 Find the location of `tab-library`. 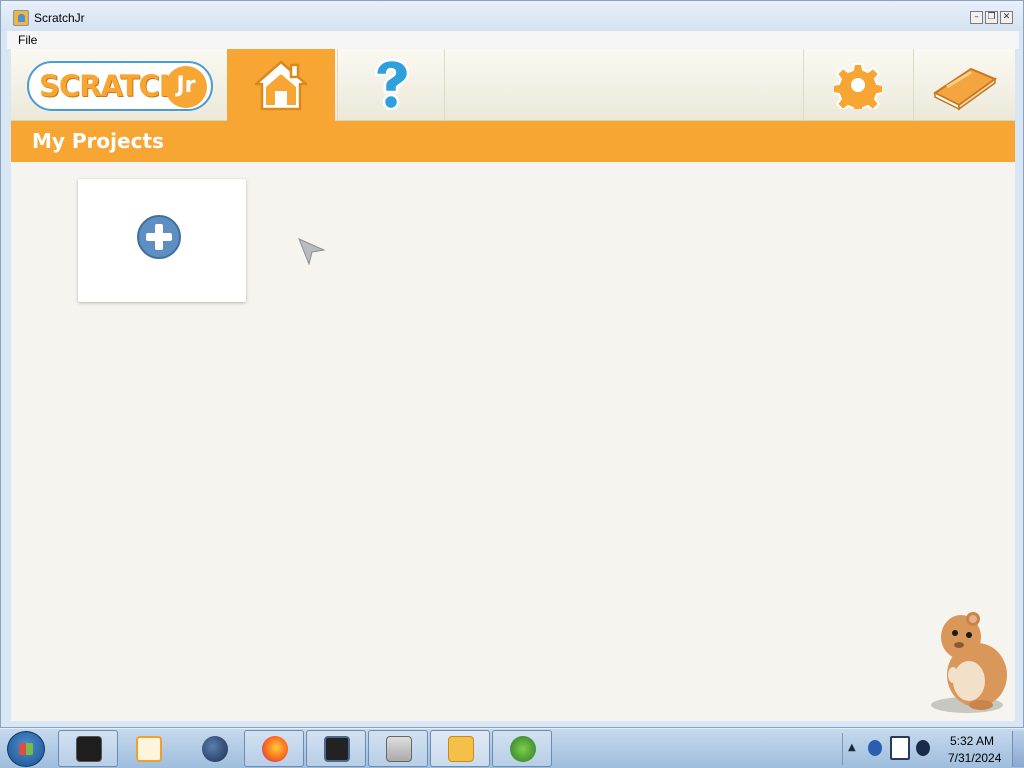

tab-library is located at coordinates (964, 85).